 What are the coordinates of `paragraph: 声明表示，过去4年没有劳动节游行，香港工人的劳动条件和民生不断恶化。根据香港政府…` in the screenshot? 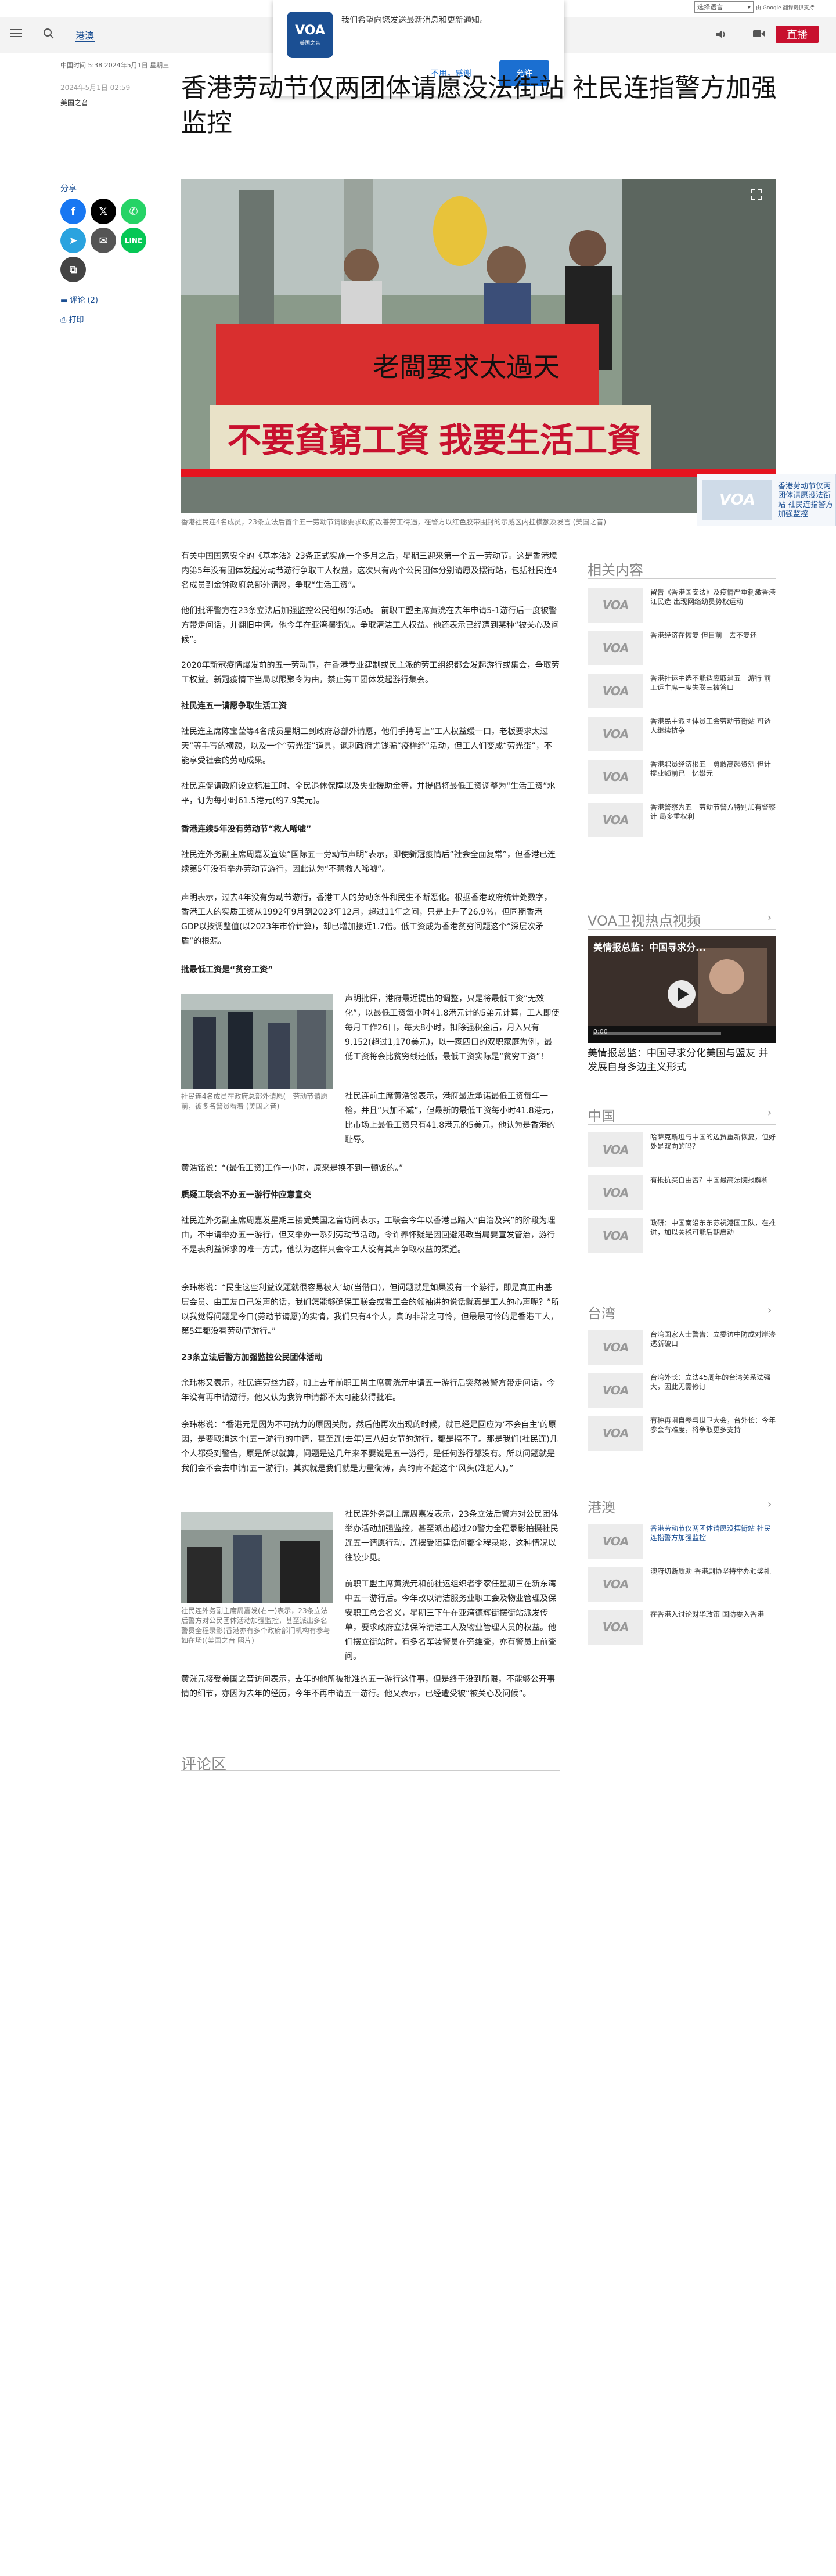 It's located at (367, 919).